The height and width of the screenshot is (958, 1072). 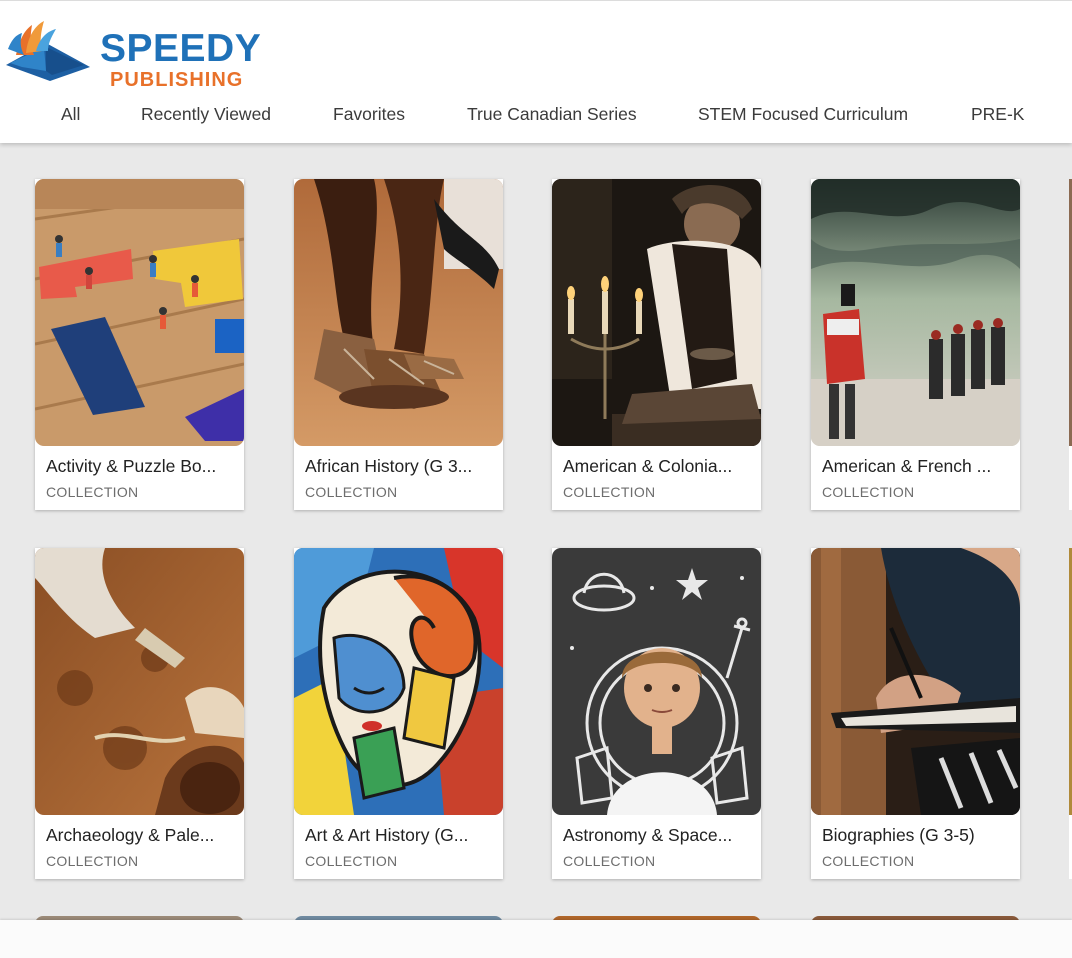 What do you see at coordinates (997, 114) in the screenshot?
I see `tab-pre-k: PRE-K` at bounding box center [997, 114].